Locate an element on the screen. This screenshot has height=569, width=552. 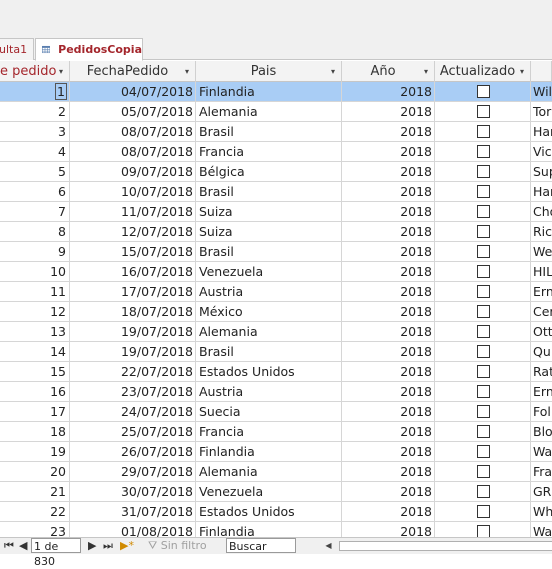
cell-fechapedido: 26/07/2018 is located at coordinates (133, 451).